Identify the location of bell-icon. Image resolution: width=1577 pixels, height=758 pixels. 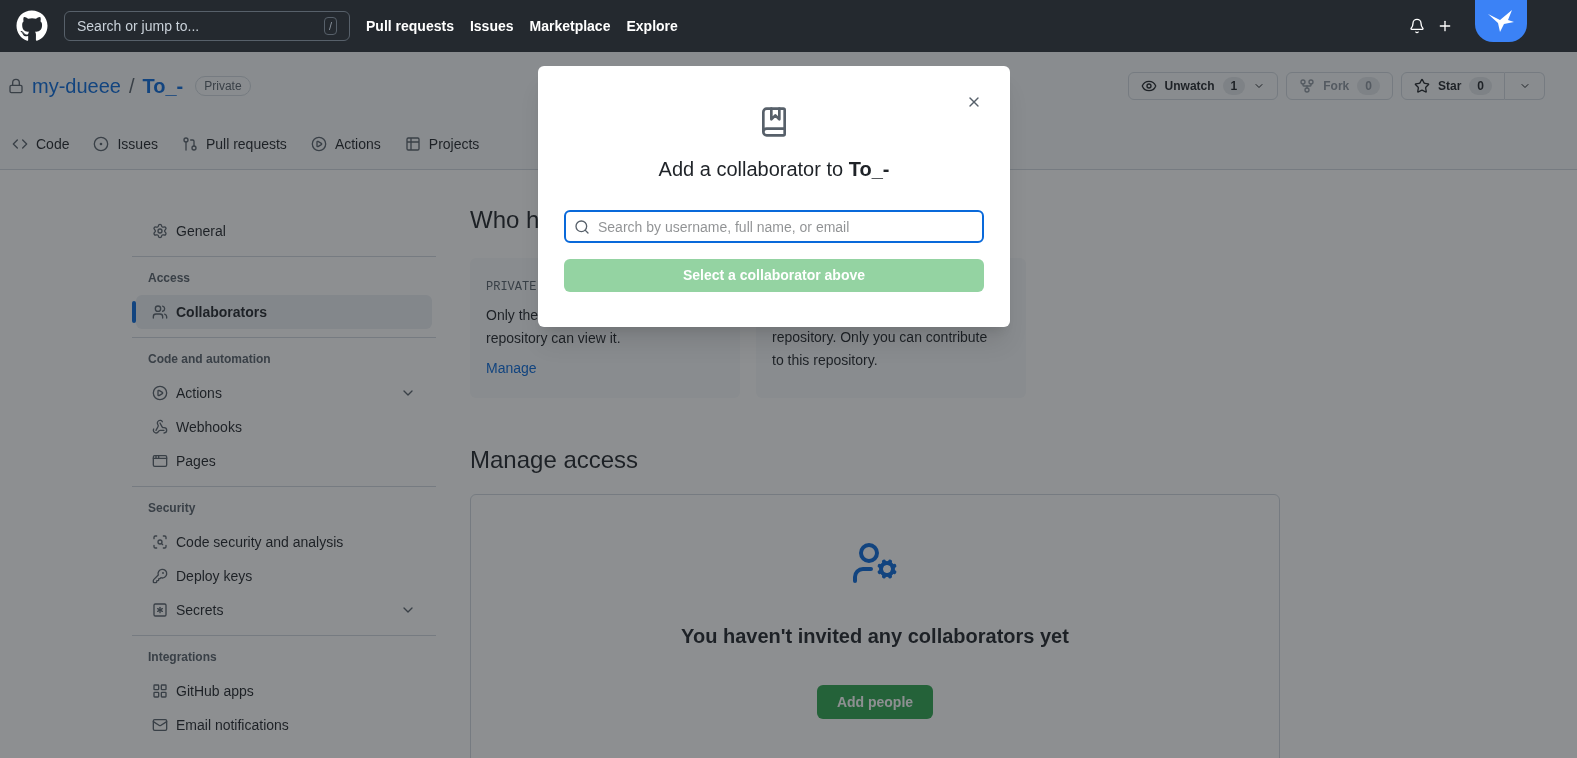
(1417, 26).